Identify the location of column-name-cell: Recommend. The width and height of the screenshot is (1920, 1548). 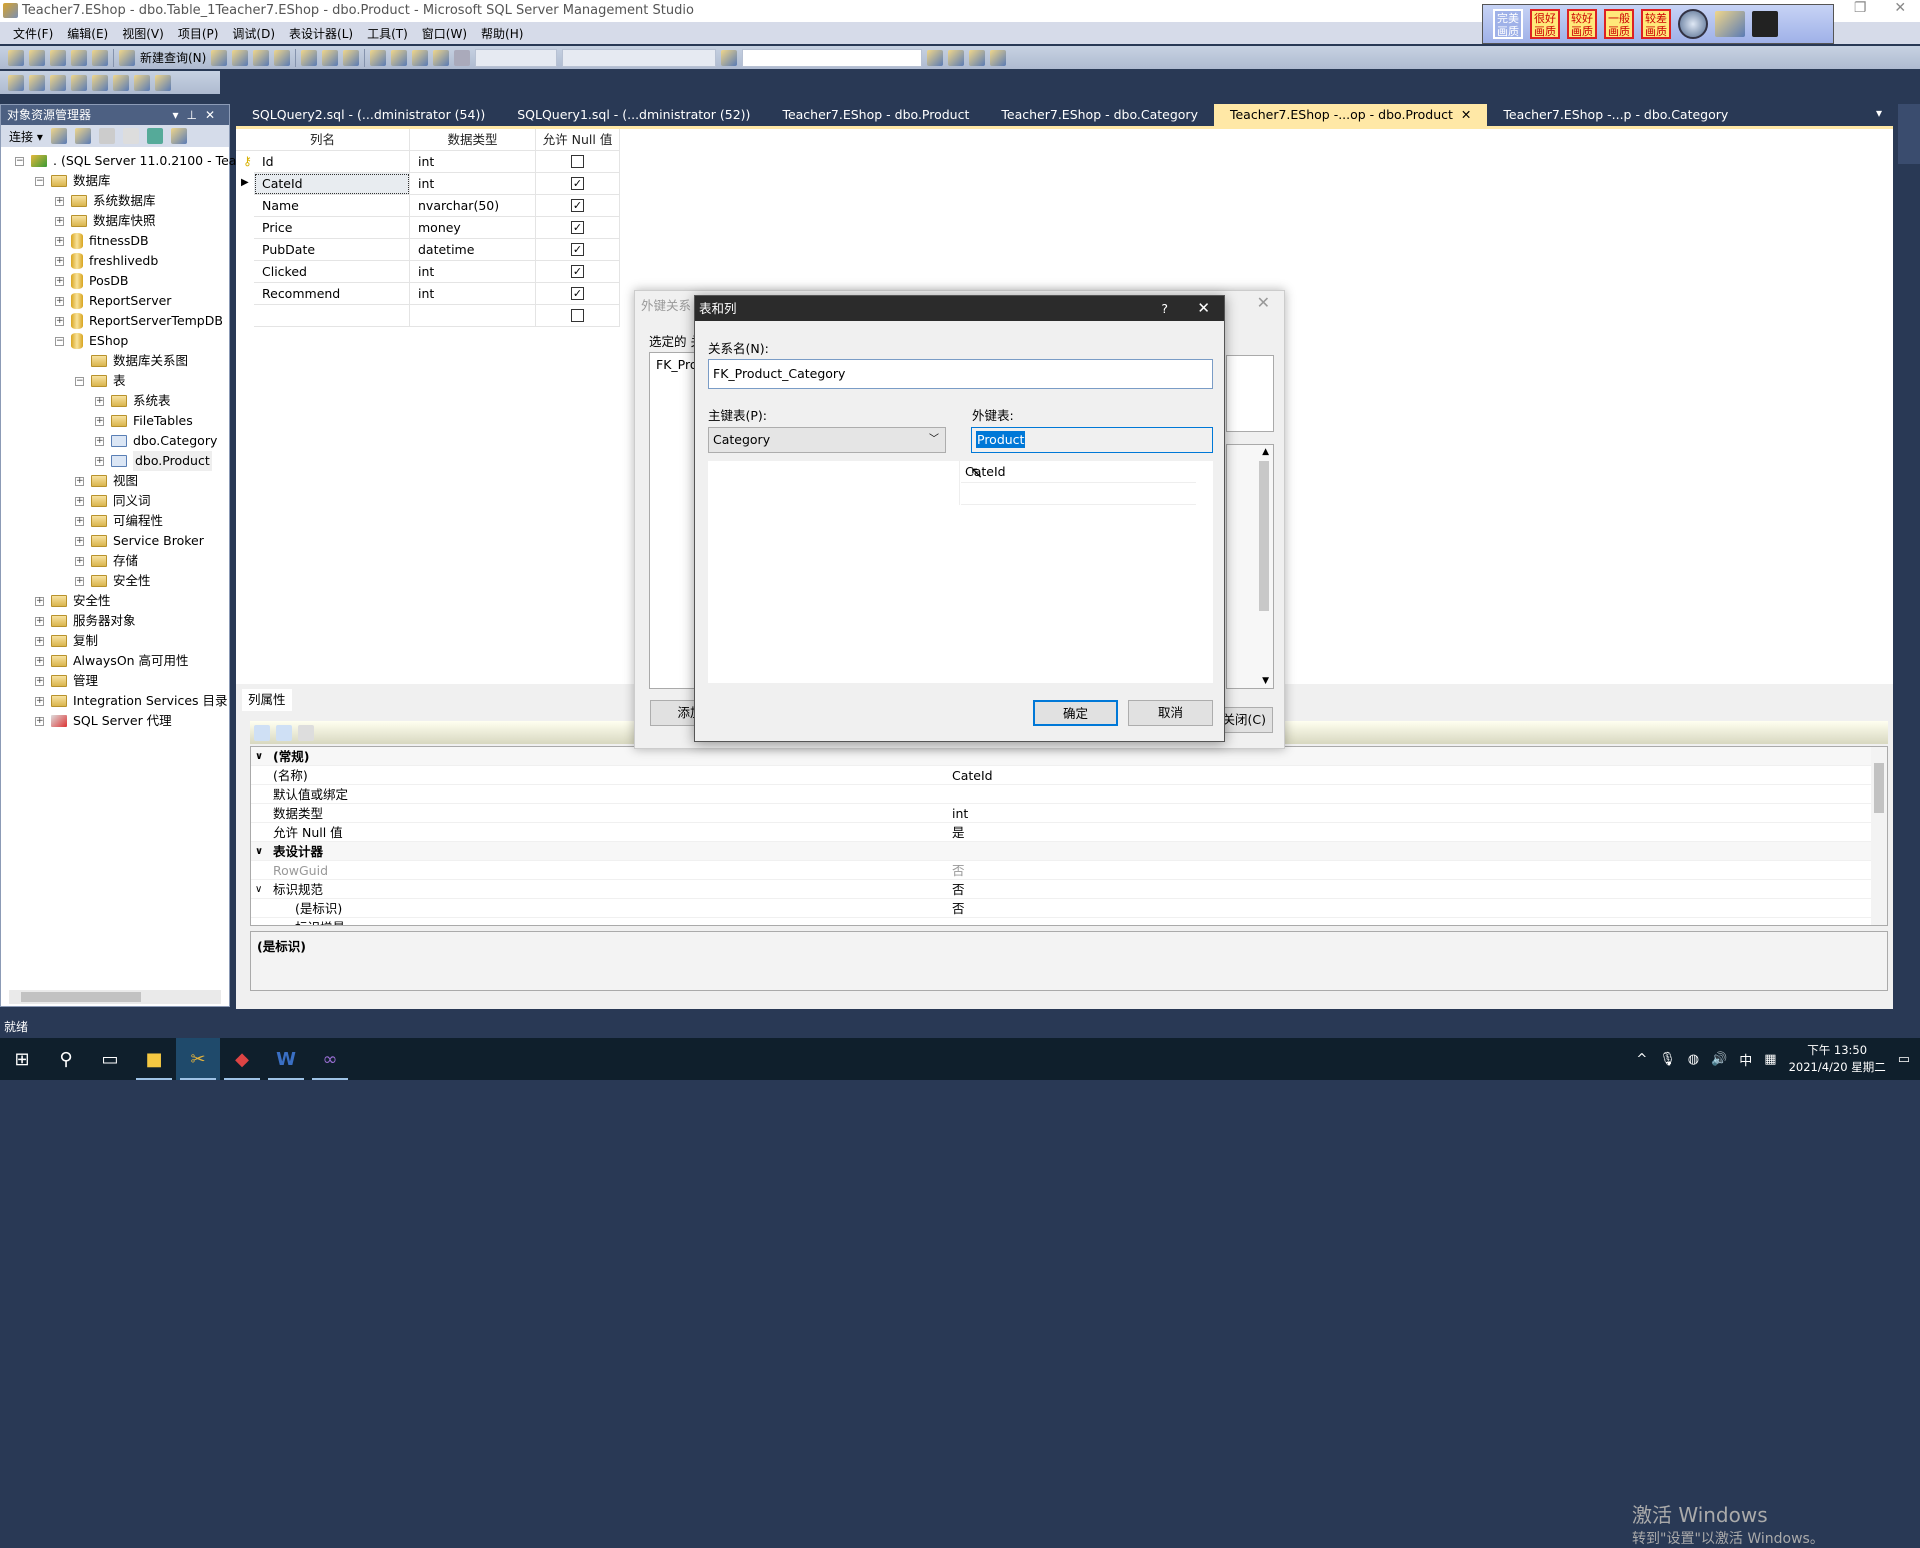
(332, 294).